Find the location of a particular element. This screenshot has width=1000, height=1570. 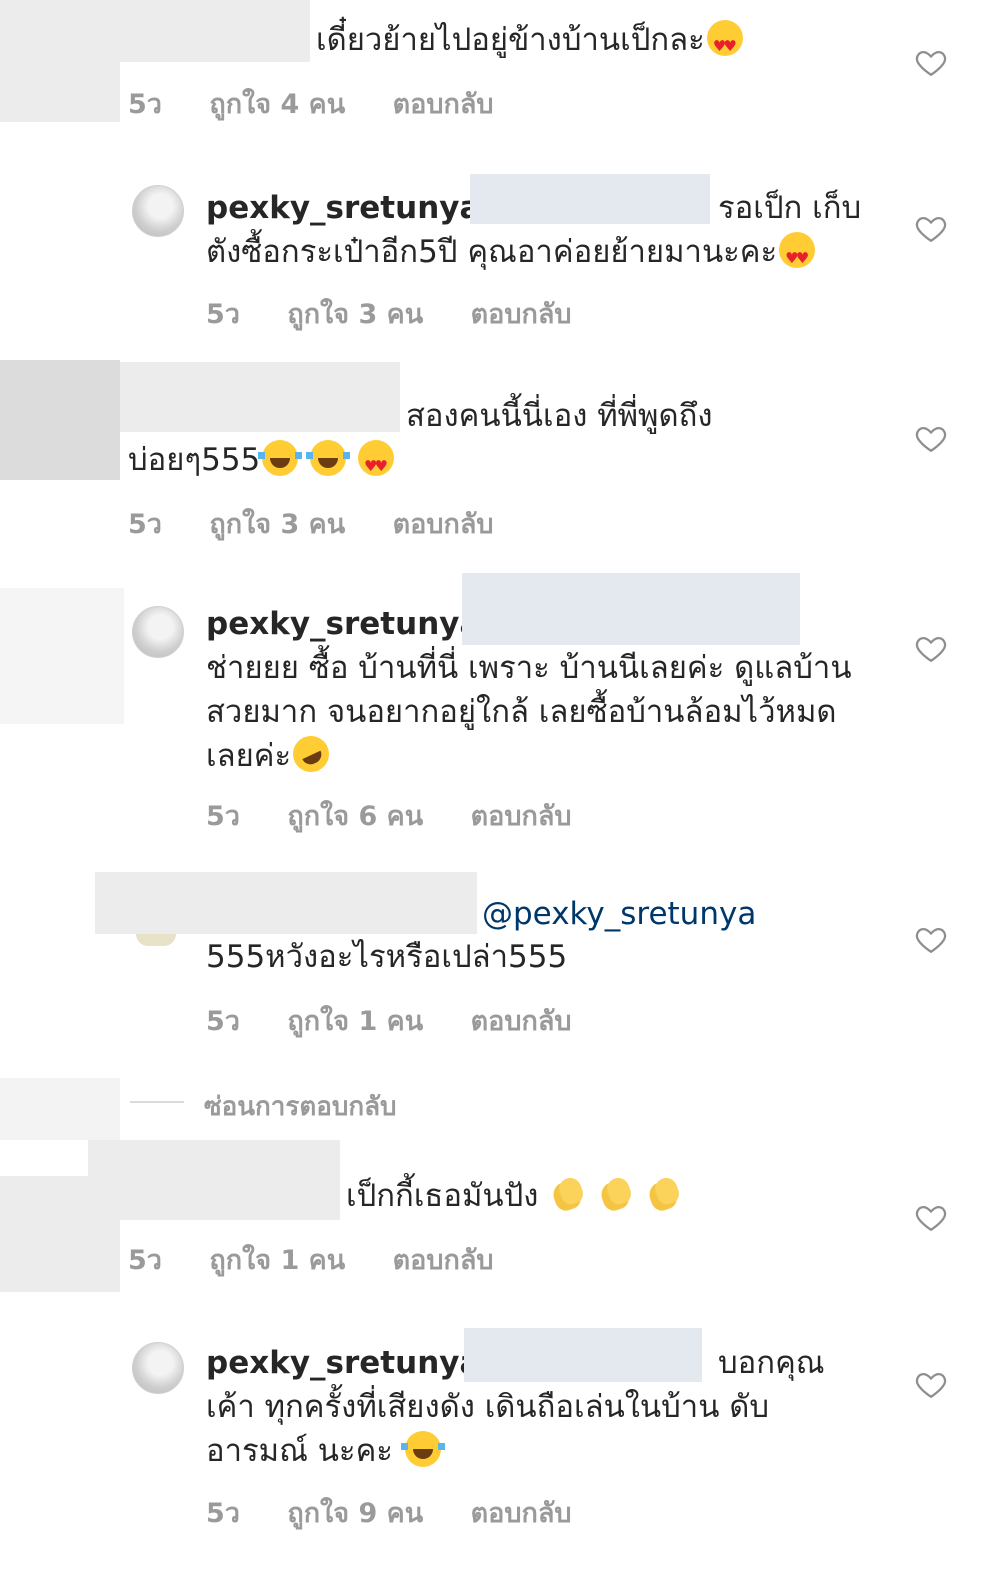

comment-text: อารมณ์ นะคะ is located at coordinates (325, 1451).